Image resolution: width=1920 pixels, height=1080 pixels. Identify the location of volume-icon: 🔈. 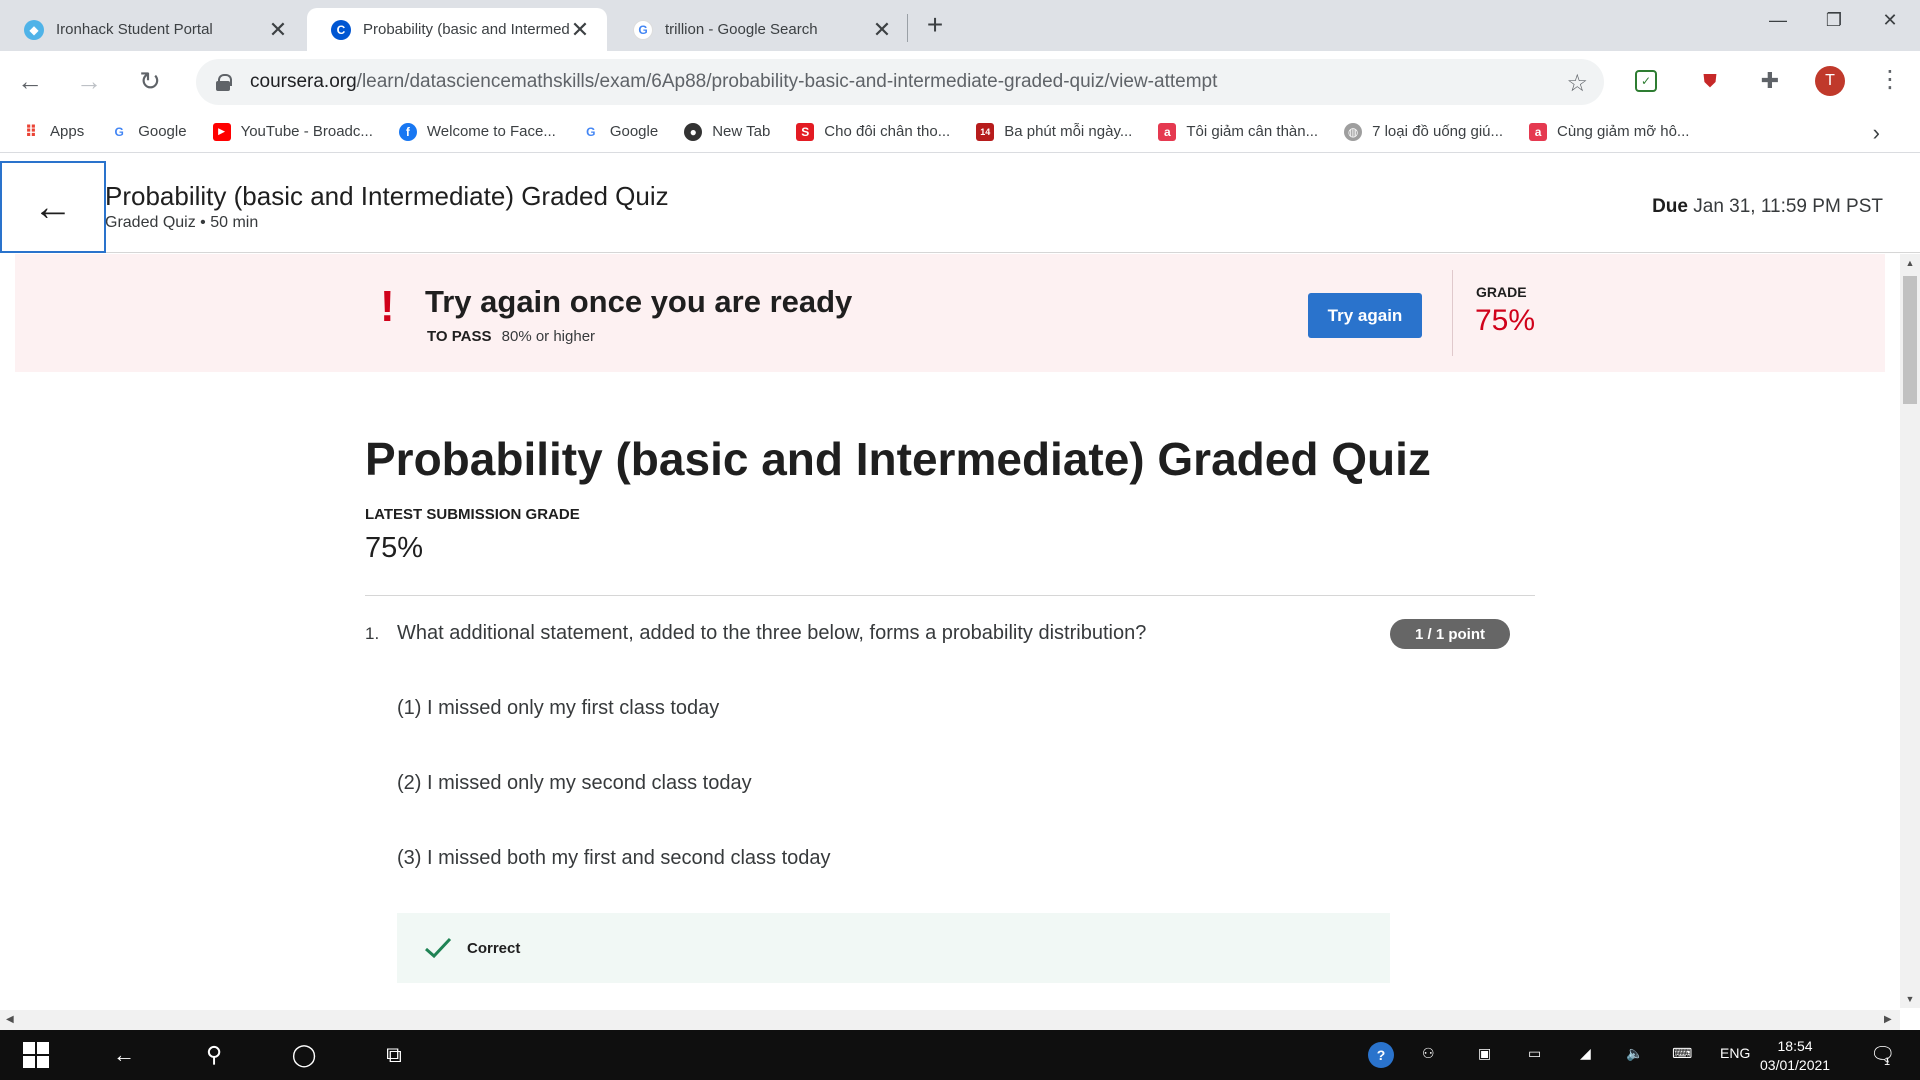
(1634, 1053).